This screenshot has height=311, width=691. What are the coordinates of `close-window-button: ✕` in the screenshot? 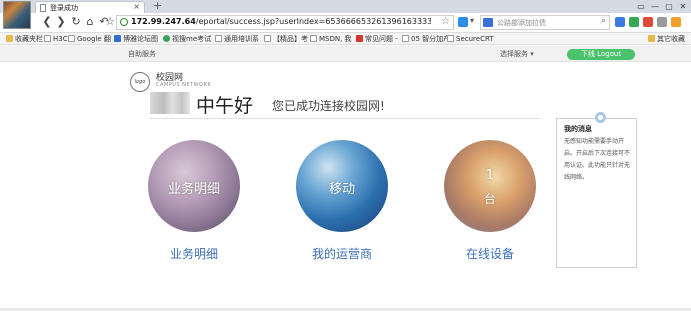 It's located at (683, 6).